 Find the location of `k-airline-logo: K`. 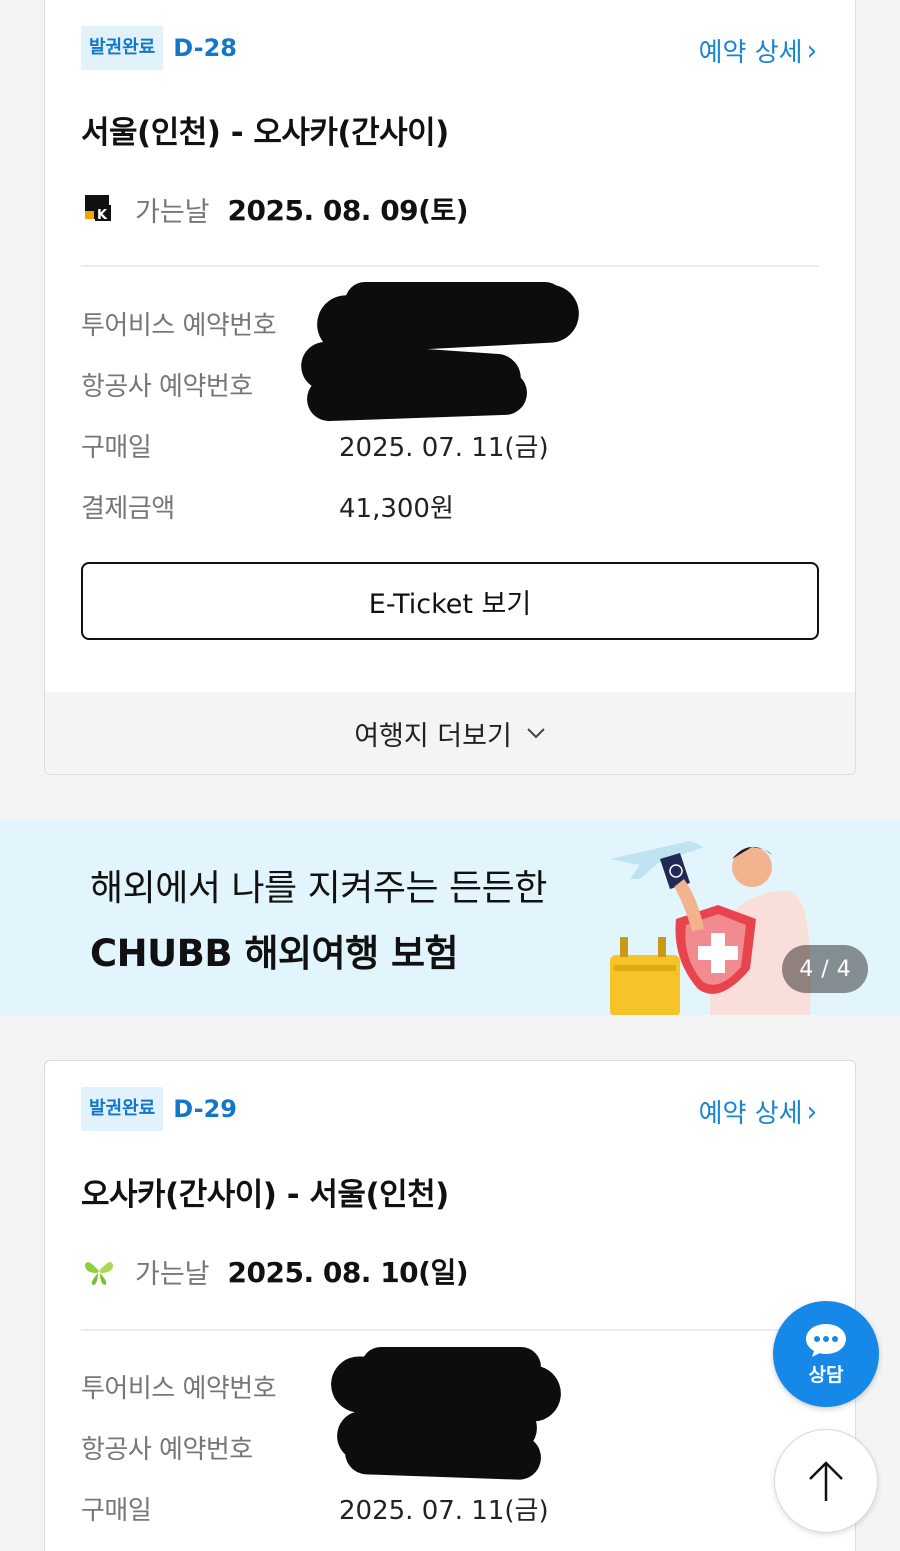

k-airline-logo: K is located at coordinates (98, 209).